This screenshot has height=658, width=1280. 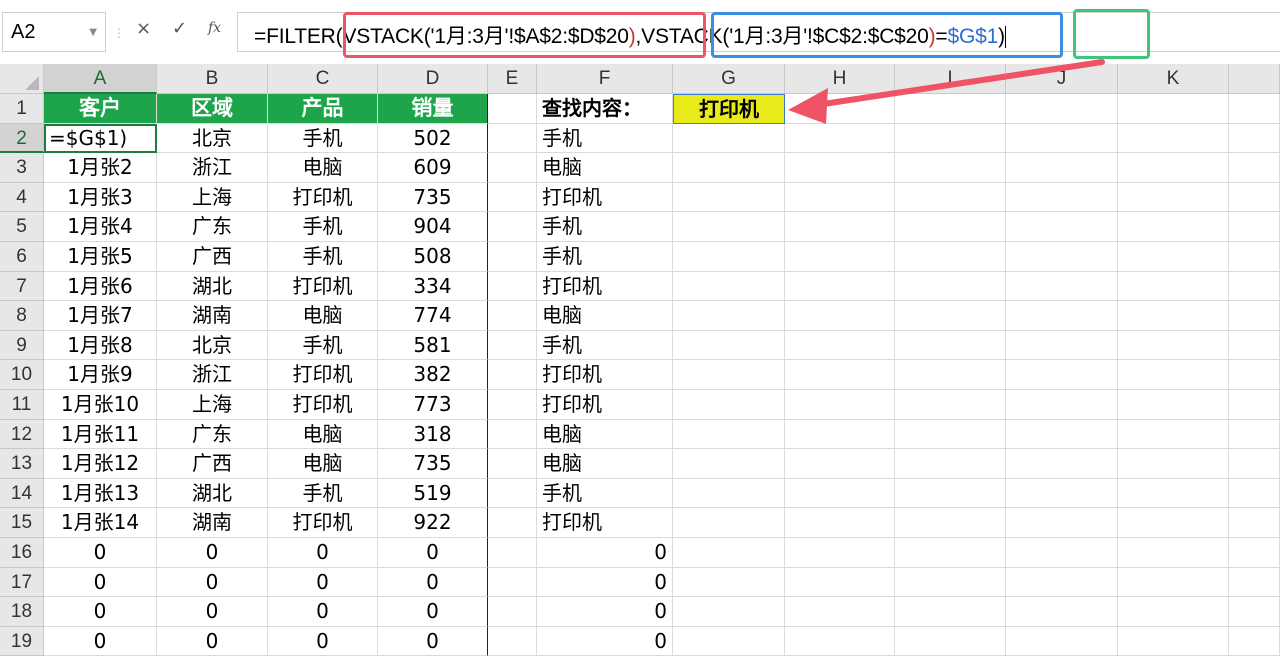 I want to click on cell-f4: 打印机, so click(x=605, y=197).